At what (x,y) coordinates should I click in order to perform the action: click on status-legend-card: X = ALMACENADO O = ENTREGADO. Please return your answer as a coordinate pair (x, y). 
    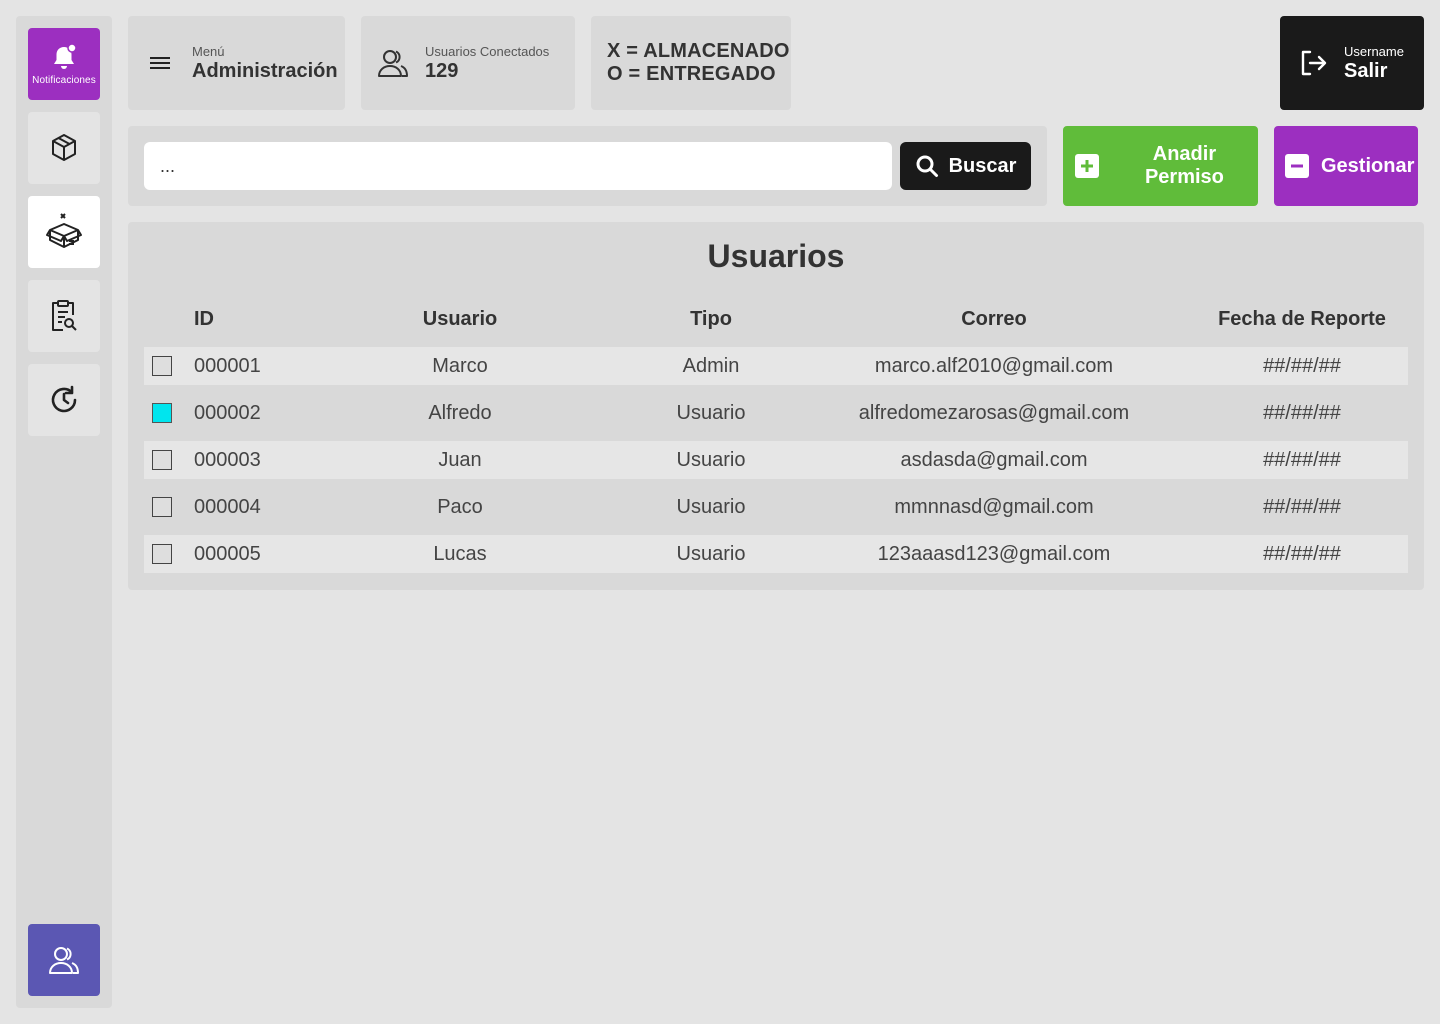
    Looking at the image, I should click on (691, 63).